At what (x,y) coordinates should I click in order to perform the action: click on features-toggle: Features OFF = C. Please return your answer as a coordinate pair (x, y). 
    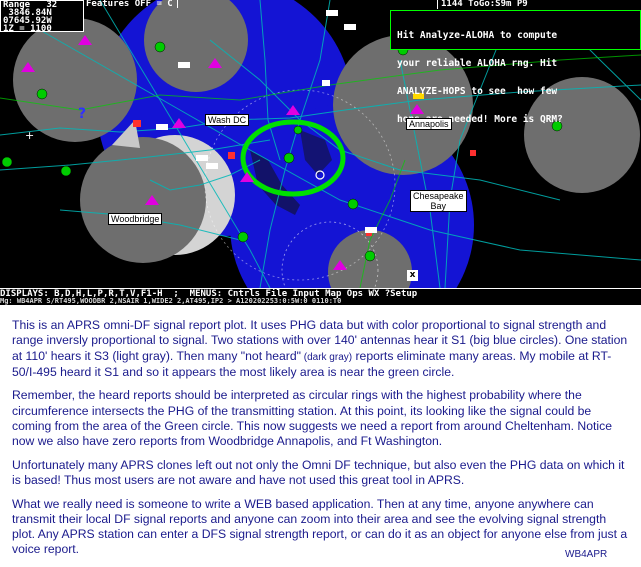
    Looking at the image, I should click on (132, 4).